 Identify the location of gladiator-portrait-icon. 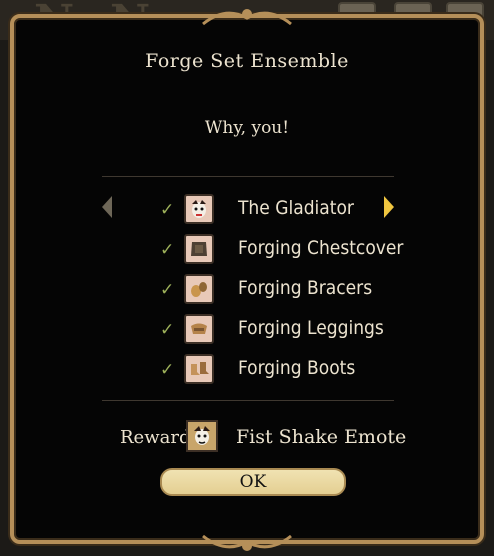
(199, 209).